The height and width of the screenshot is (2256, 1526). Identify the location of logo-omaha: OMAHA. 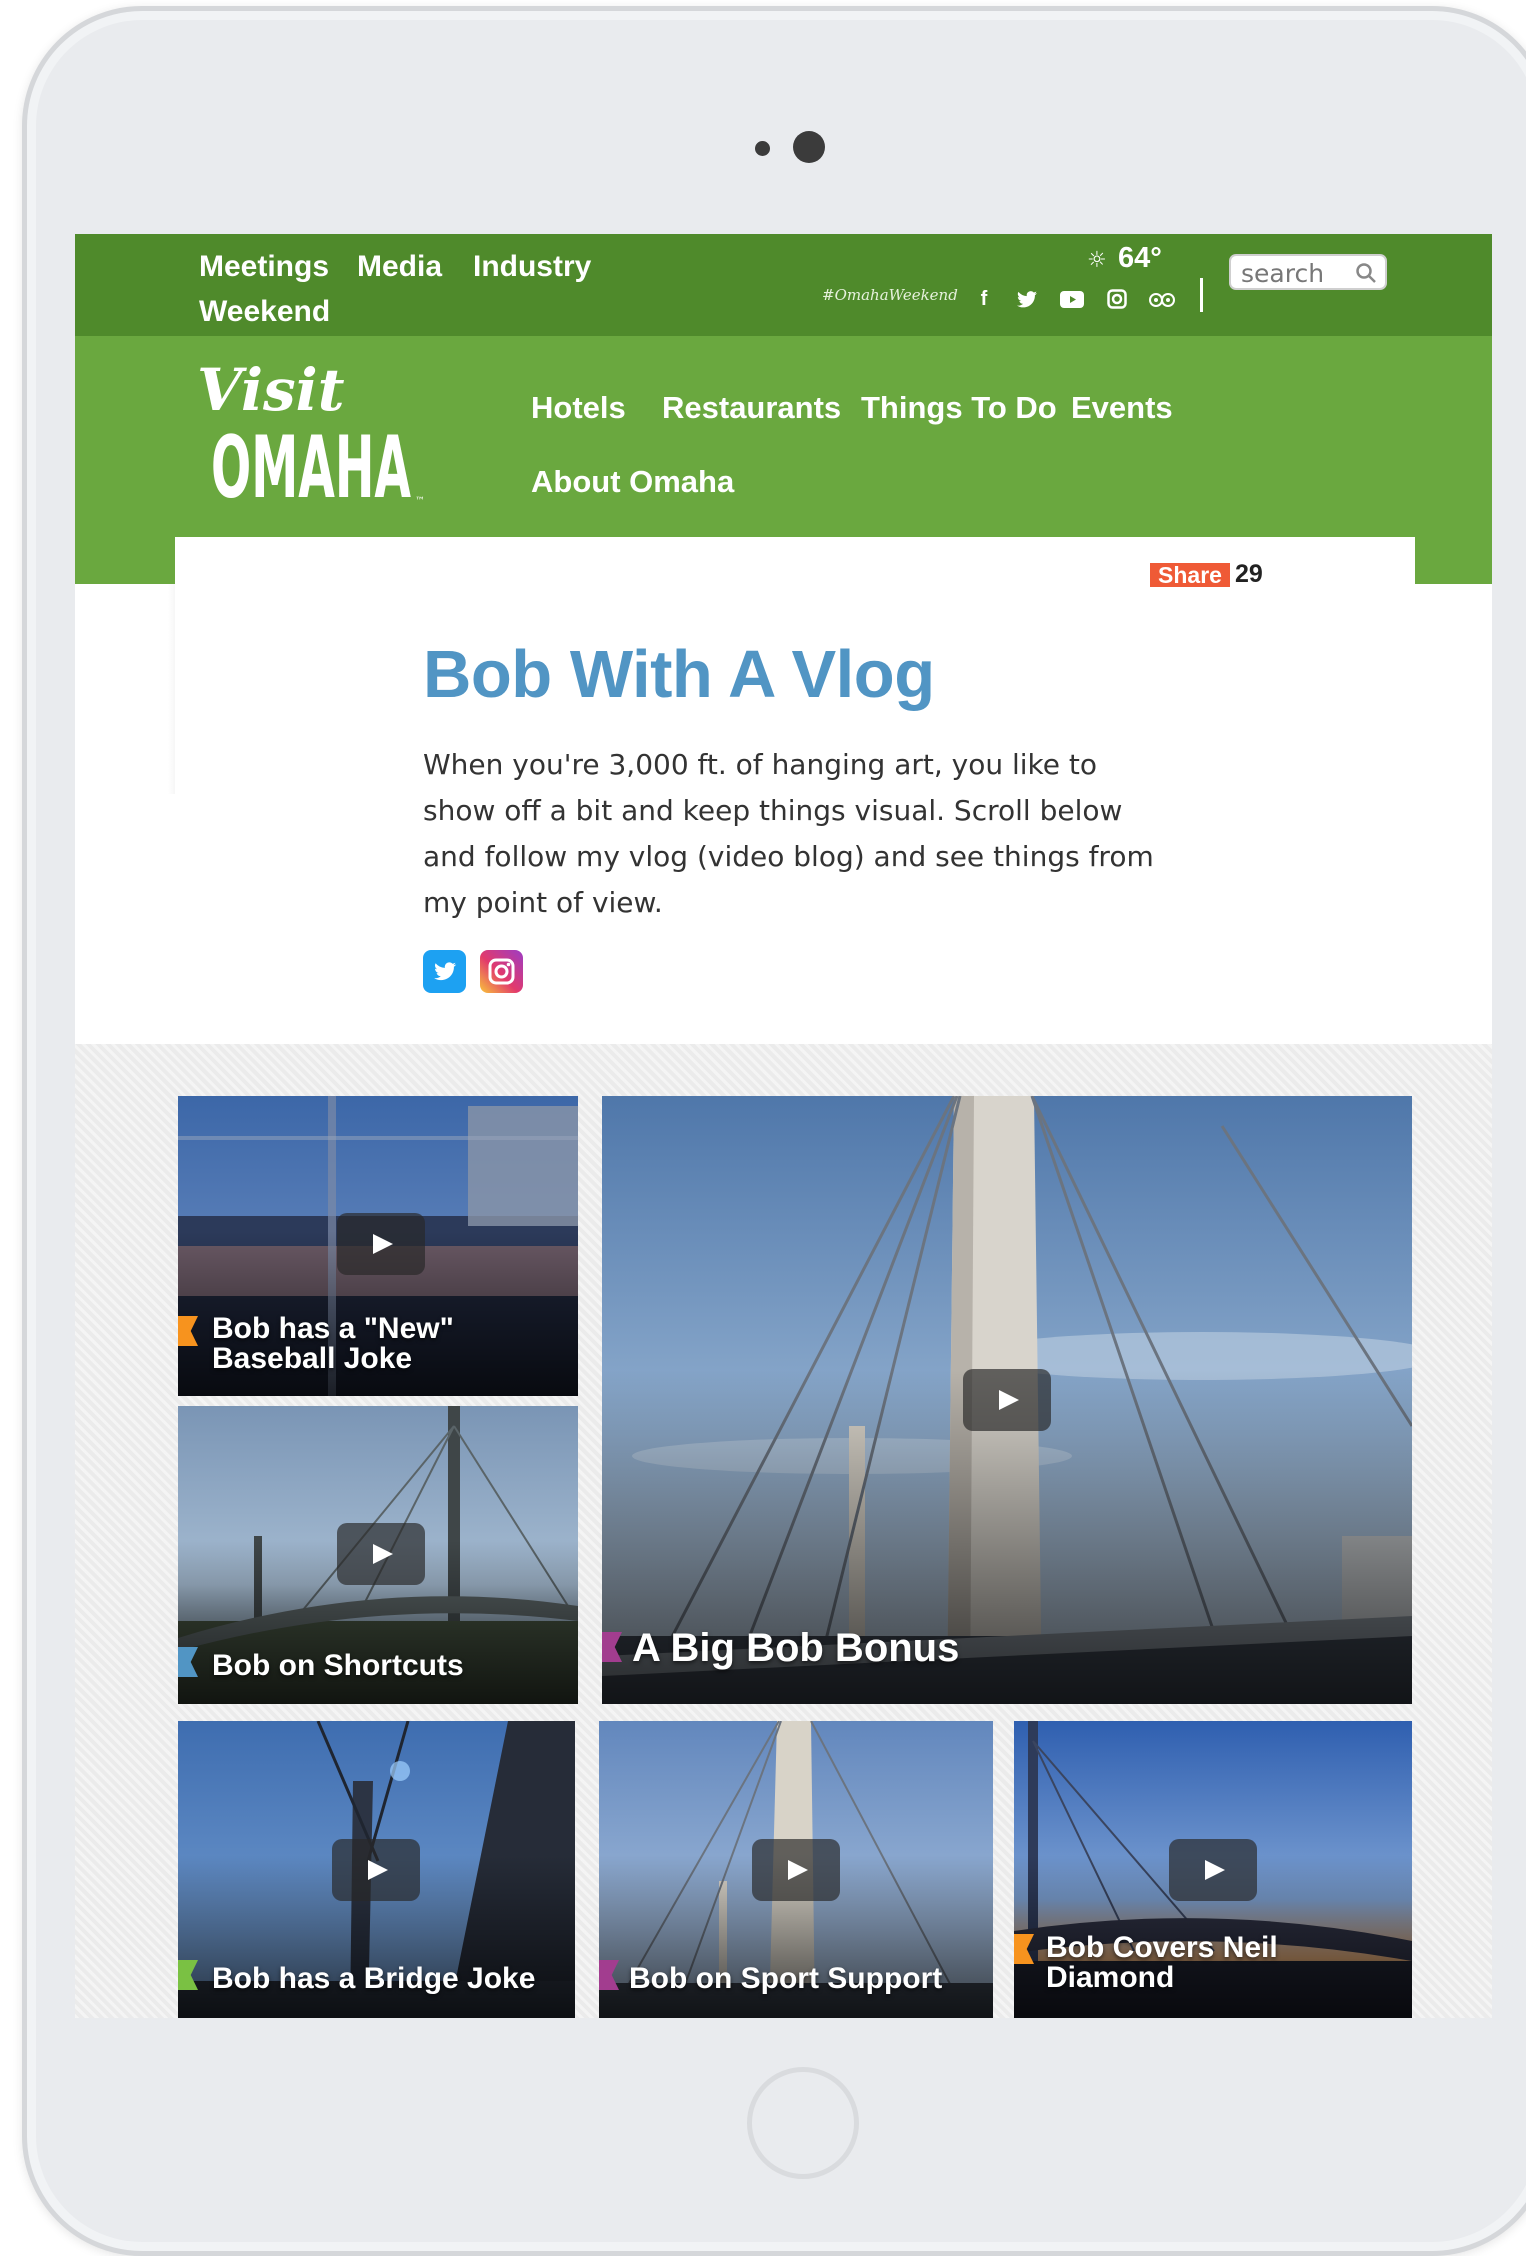
(311, 465).